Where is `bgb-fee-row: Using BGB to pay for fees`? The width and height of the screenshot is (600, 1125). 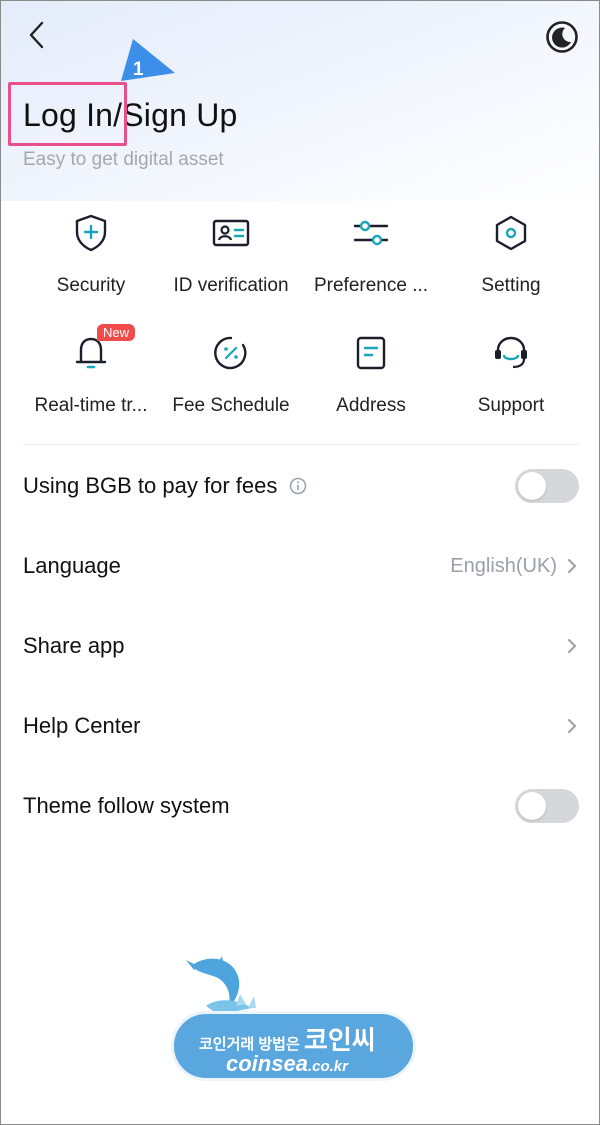 bgb-fee-row: Using BGB to pay for fees is located at coordinates (301, 486).